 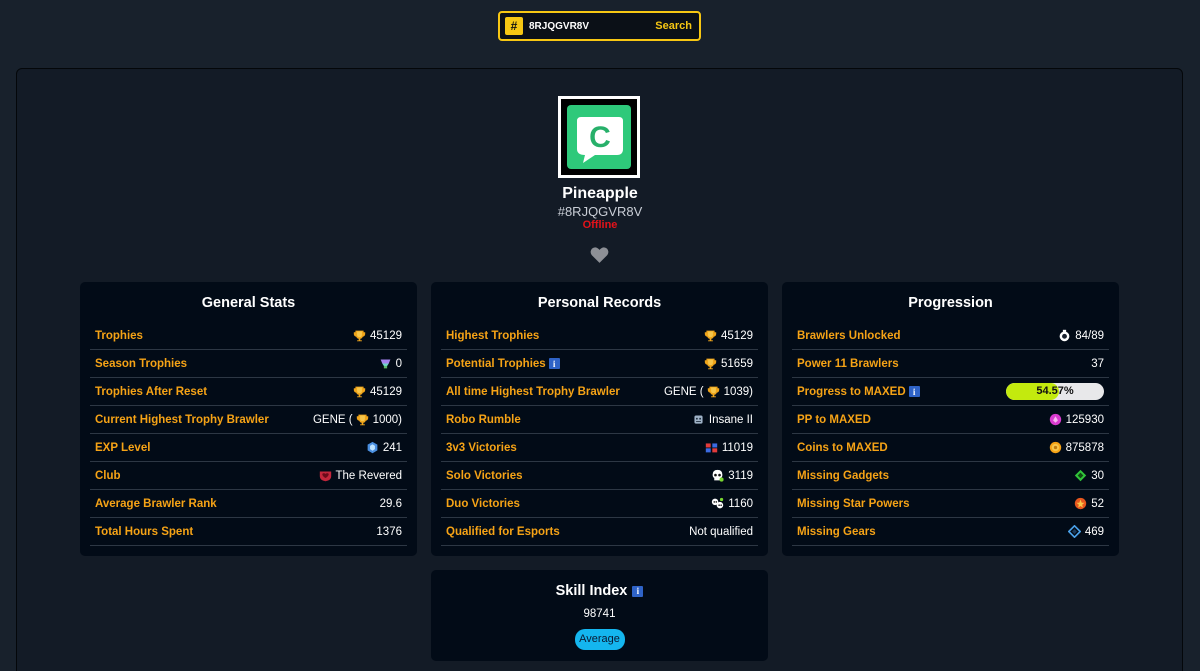 What do you see at coordinates (1097, 363) in the screenshot?
I see `progress-value: 37` at bounding box center [1097, 363].